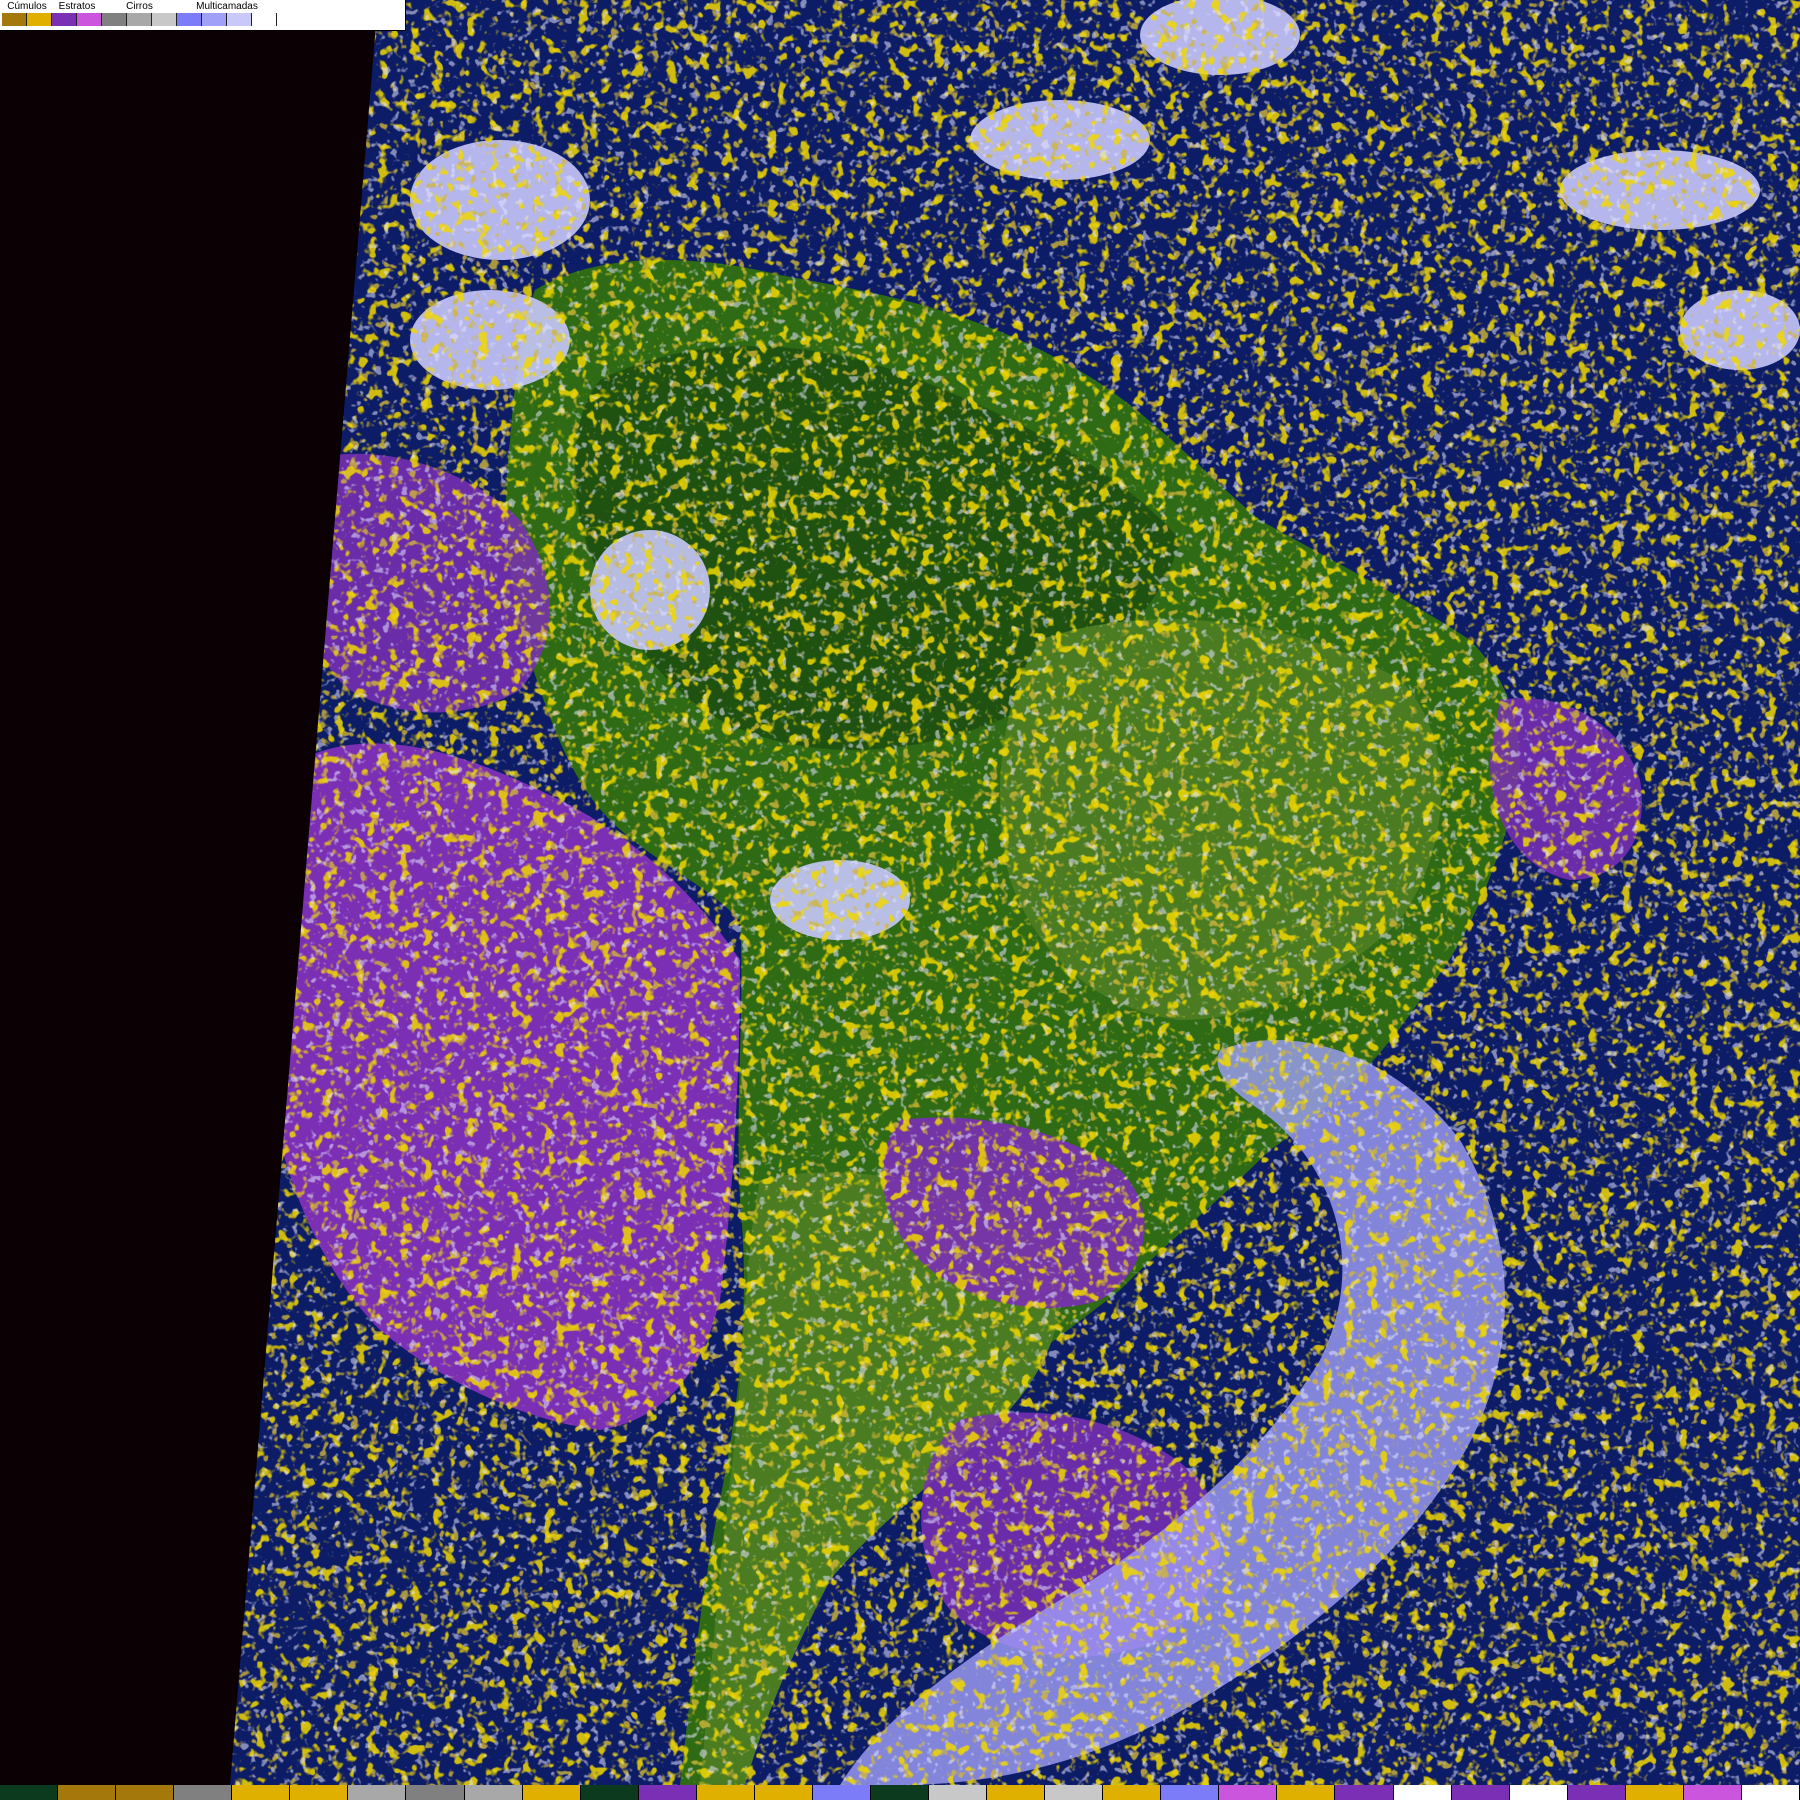  I want to click on legend-group-label: Cirros, so click(139, 6).